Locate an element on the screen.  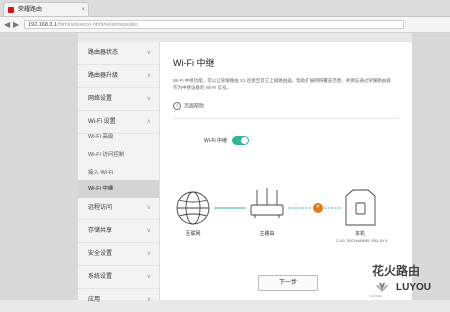
huawei-logo-icon is located at coordinates (382, 287).